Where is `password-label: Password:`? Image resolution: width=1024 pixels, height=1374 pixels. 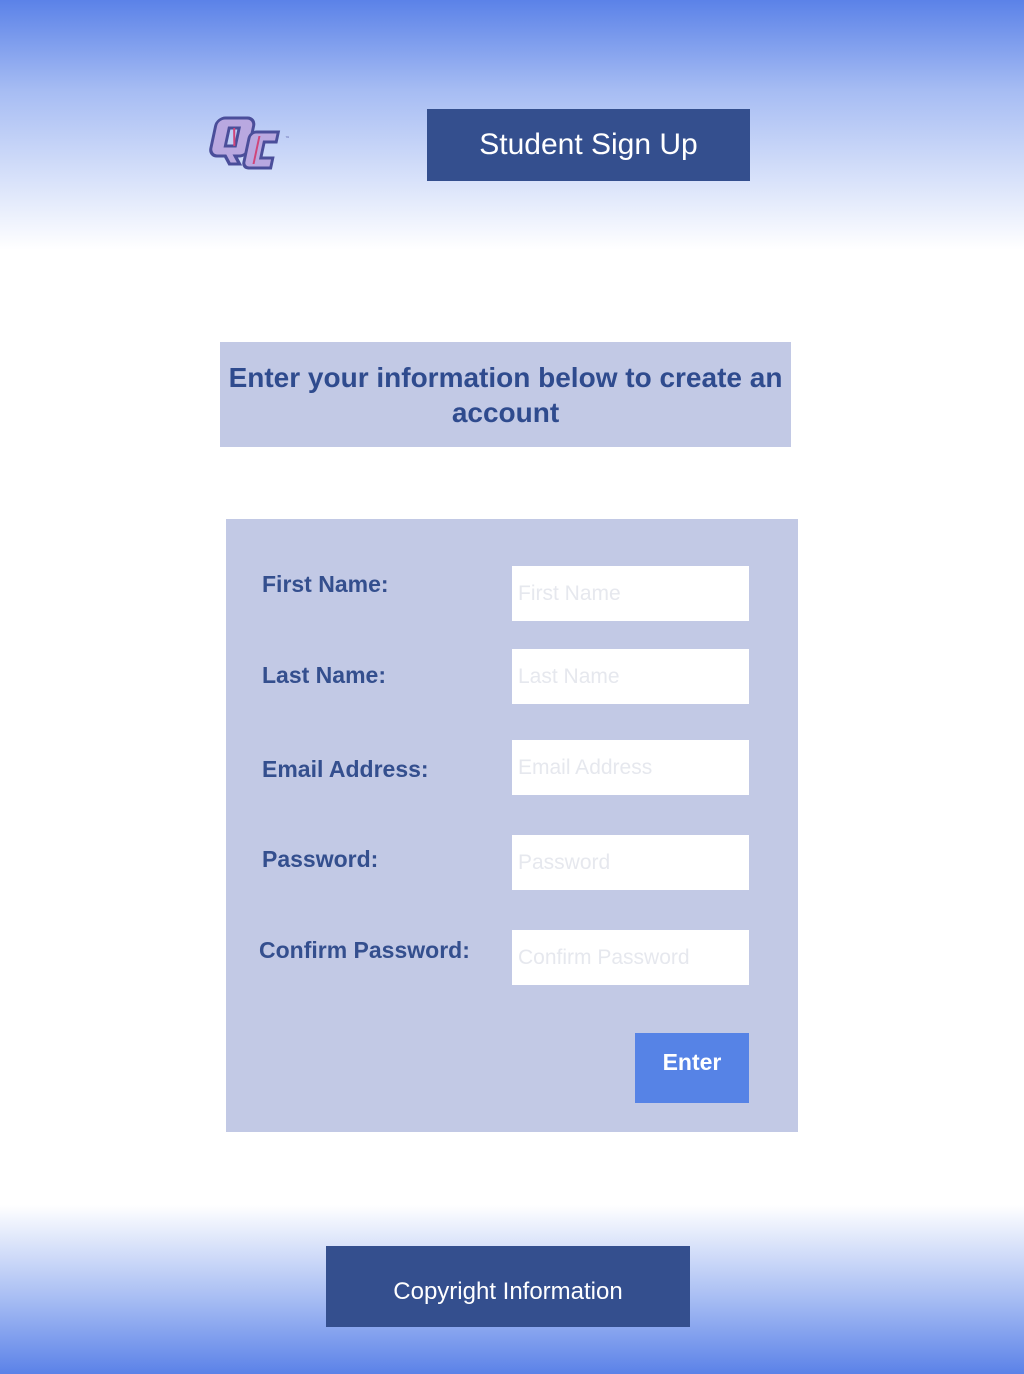 password-label: Password: is located at coordinates (320, 859).